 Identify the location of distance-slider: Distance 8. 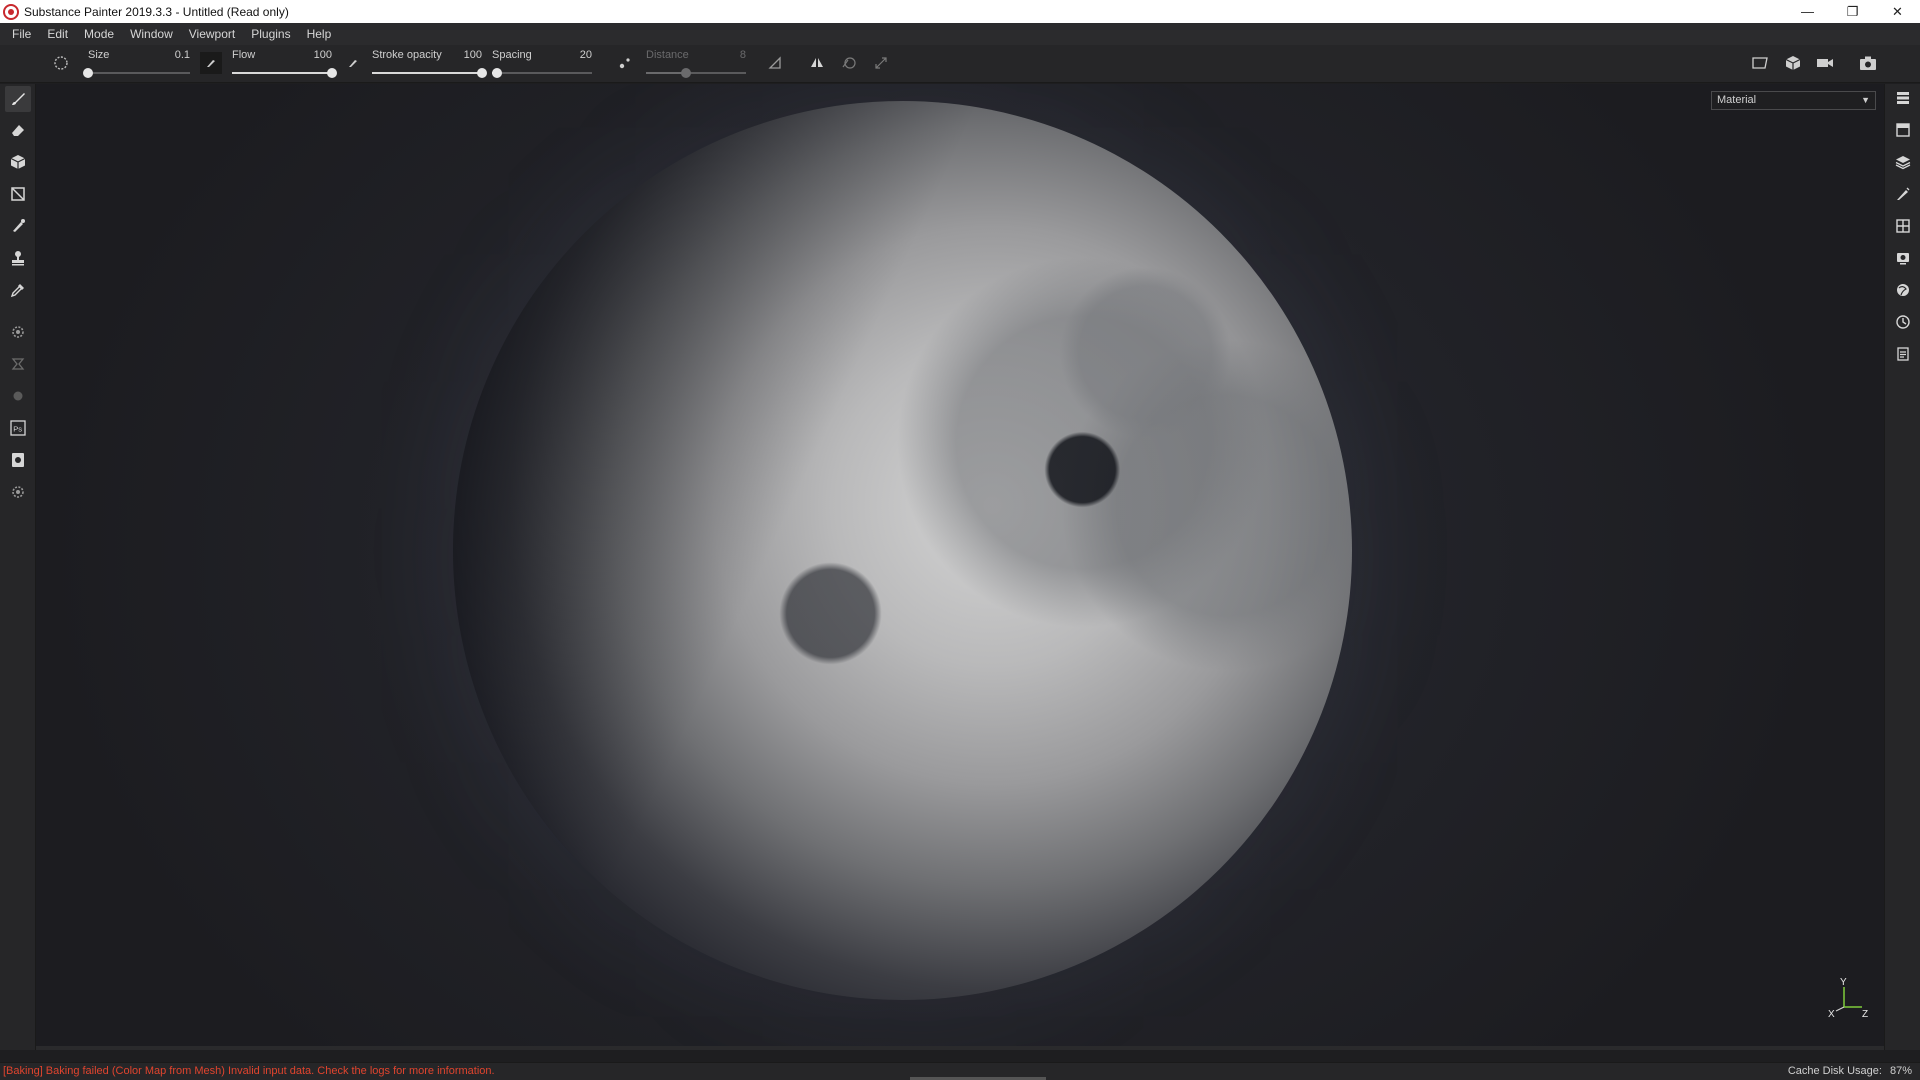
(696, 64).